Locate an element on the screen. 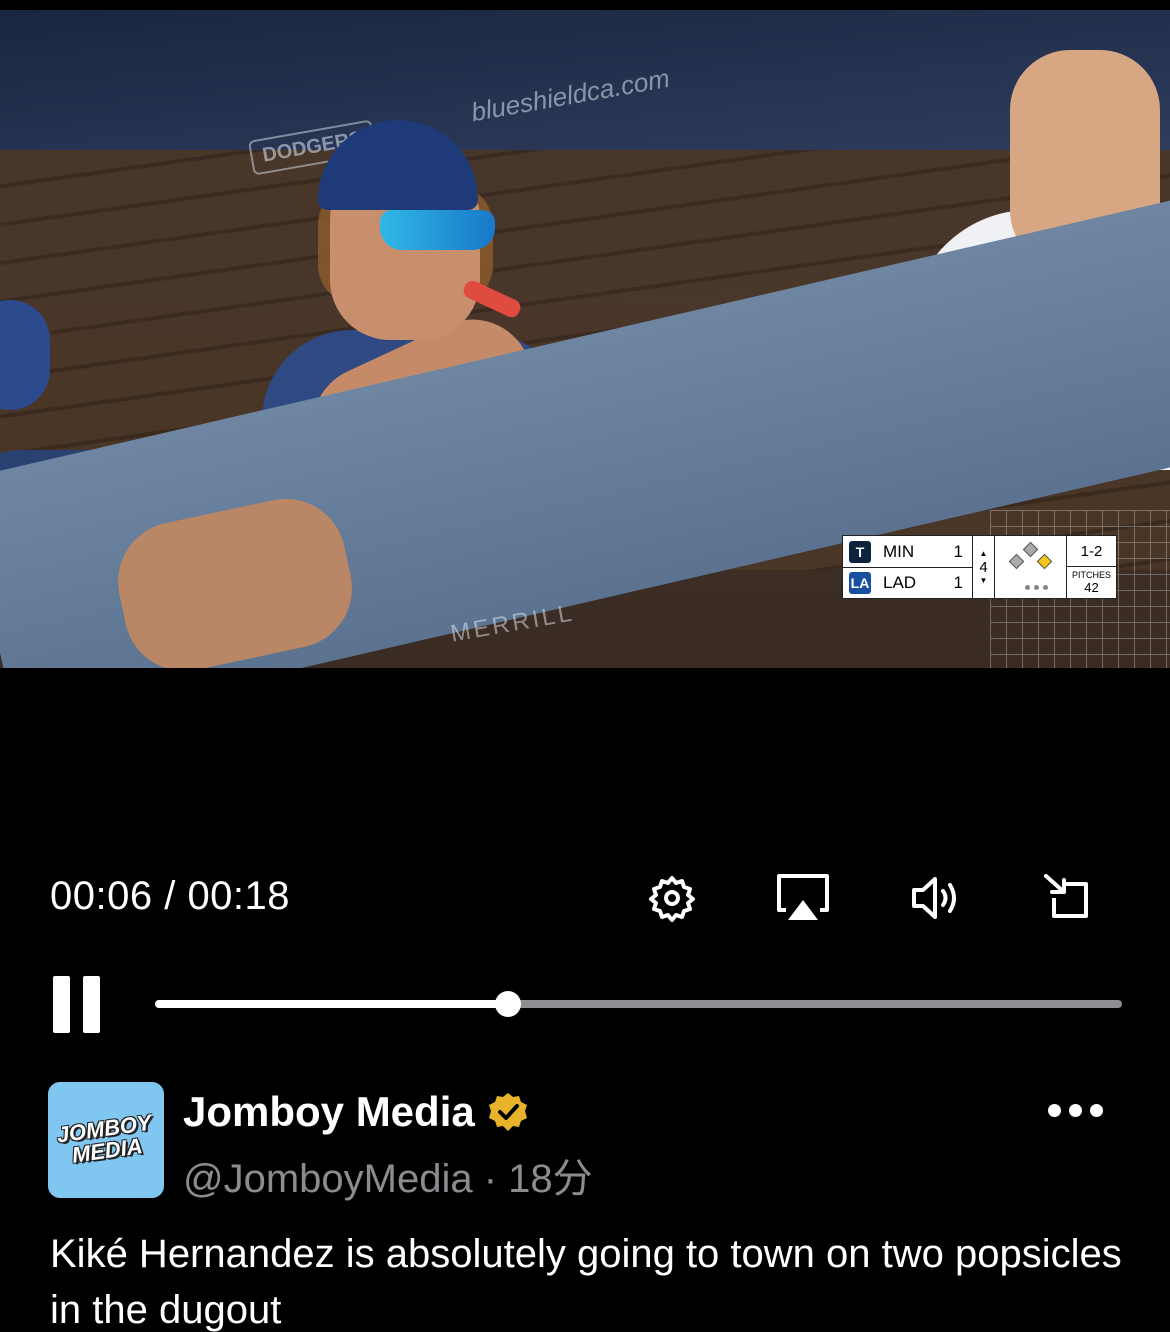 The image size is (1170, 1332). avatar: JOMBOY MEDIA is located at coordinates (106, 1140).